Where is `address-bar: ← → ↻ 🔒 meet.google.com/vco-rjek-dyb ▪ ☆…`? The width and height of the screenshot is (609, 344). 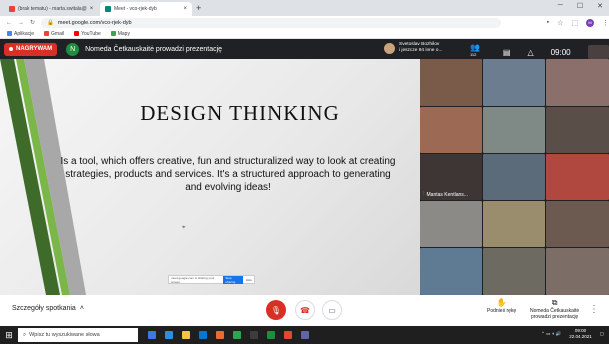 address-bar: ← → ↻ 🔒 meet.google.com/vco-rjek-dyb ▪ ☆… is located at coordinates (304, 22).